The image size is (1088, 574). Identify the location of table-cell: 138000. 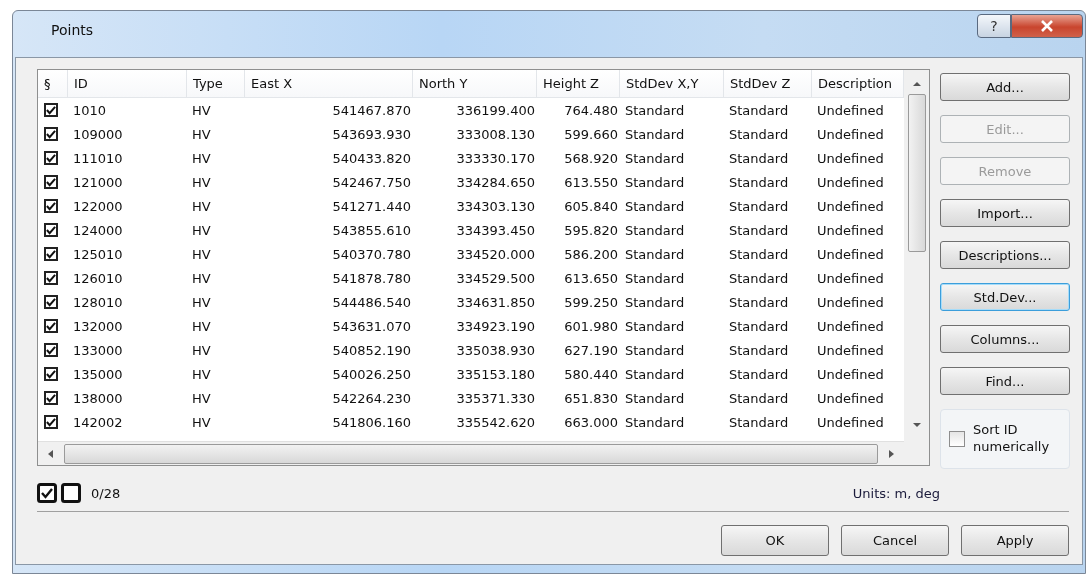
(98, 398).